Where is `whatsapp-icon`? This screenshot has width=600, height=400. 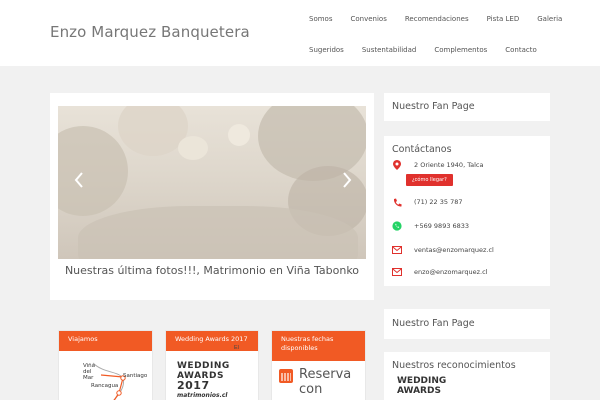 whatsapp-icon is located at coordinates (397, 226).